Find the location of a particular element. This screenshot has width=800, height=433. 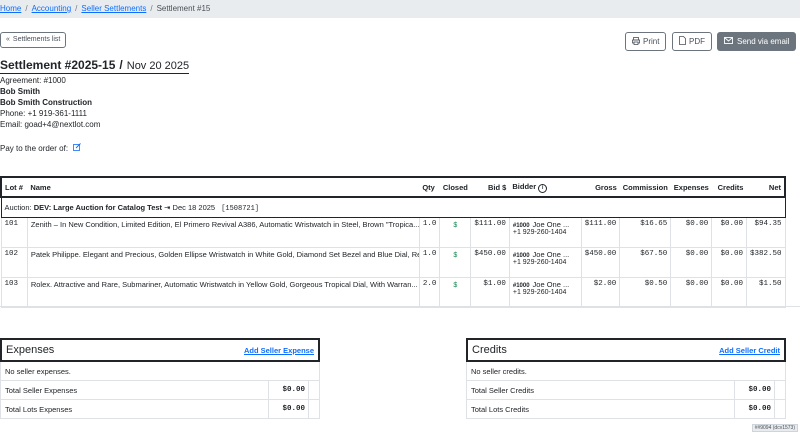

build-badge: ##9094 (dcv1573) is located at coordinates (774, 428).